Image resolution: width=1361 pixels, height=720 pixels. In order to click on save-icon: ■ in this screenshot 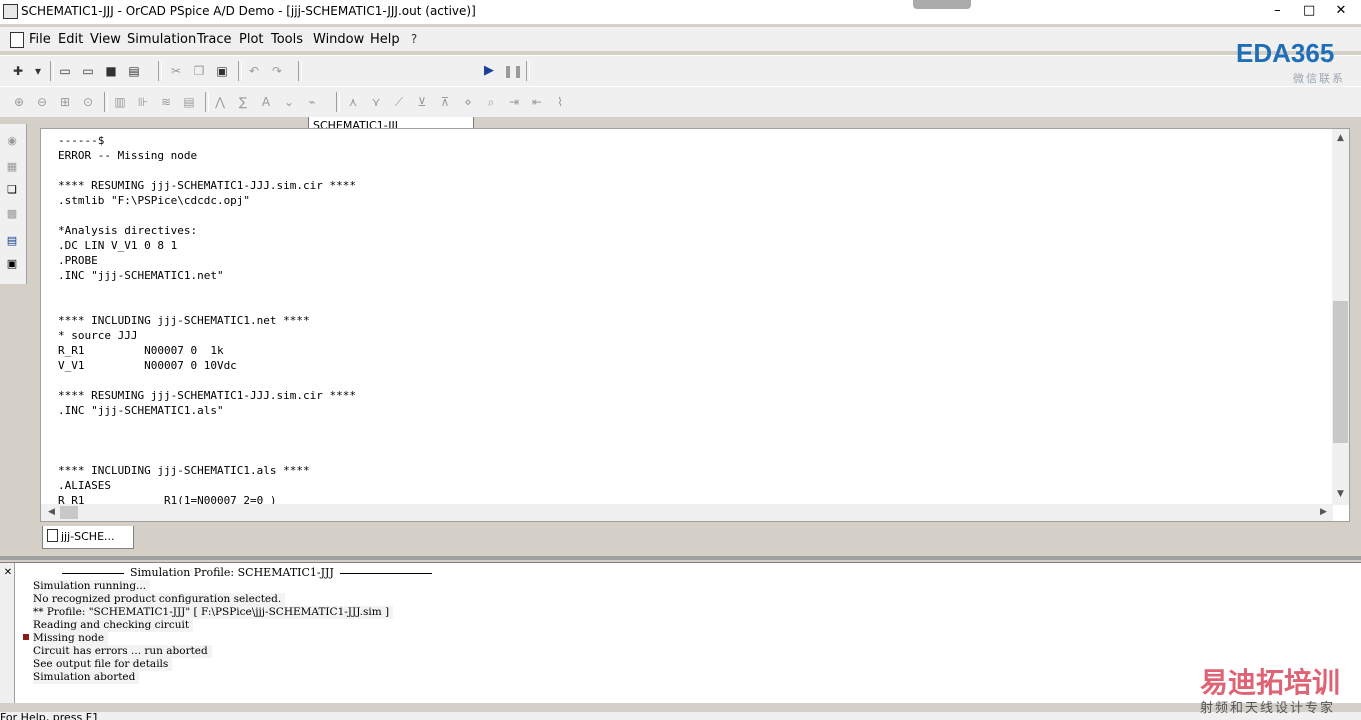, I will do `click(111, 71)`.